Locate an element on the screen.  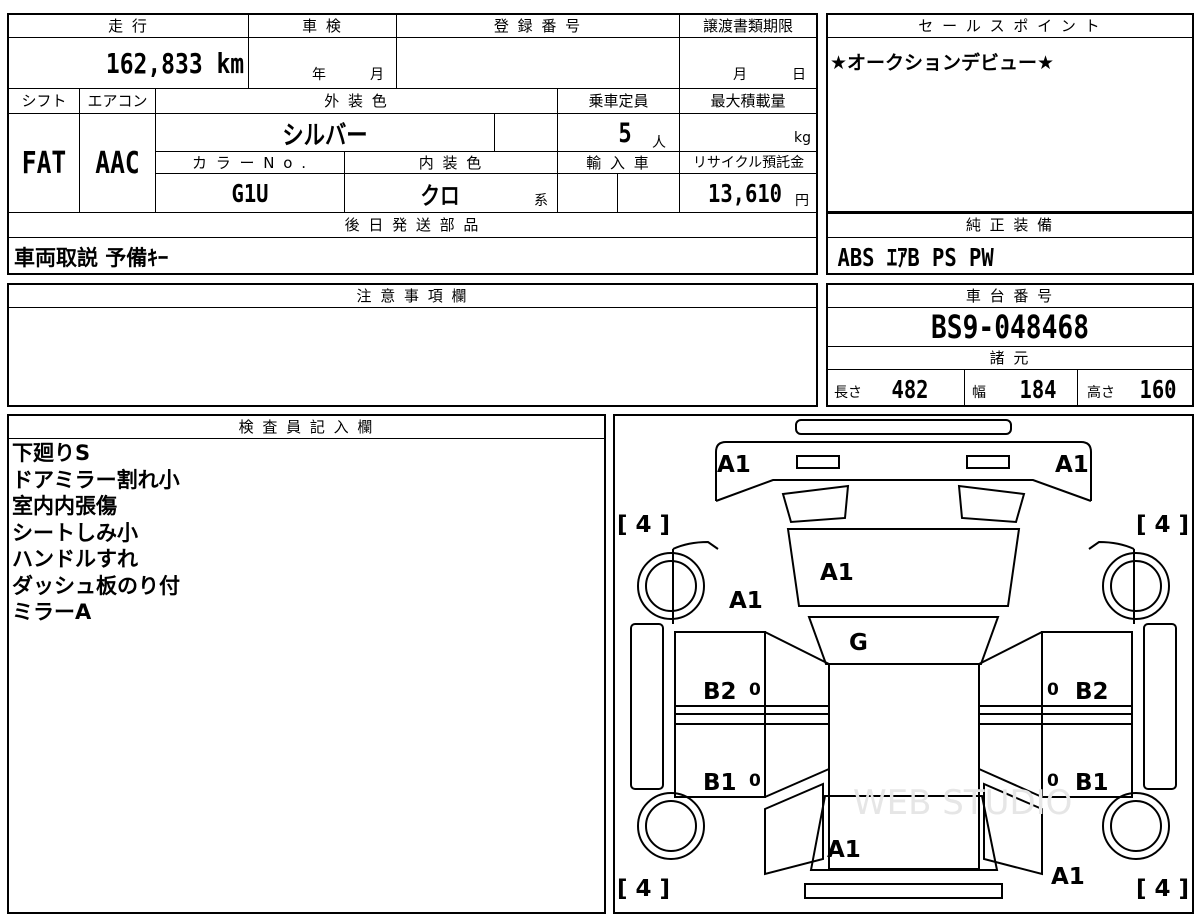
chassis-value: BS9-048468 is located at coordinates (1010, 327).